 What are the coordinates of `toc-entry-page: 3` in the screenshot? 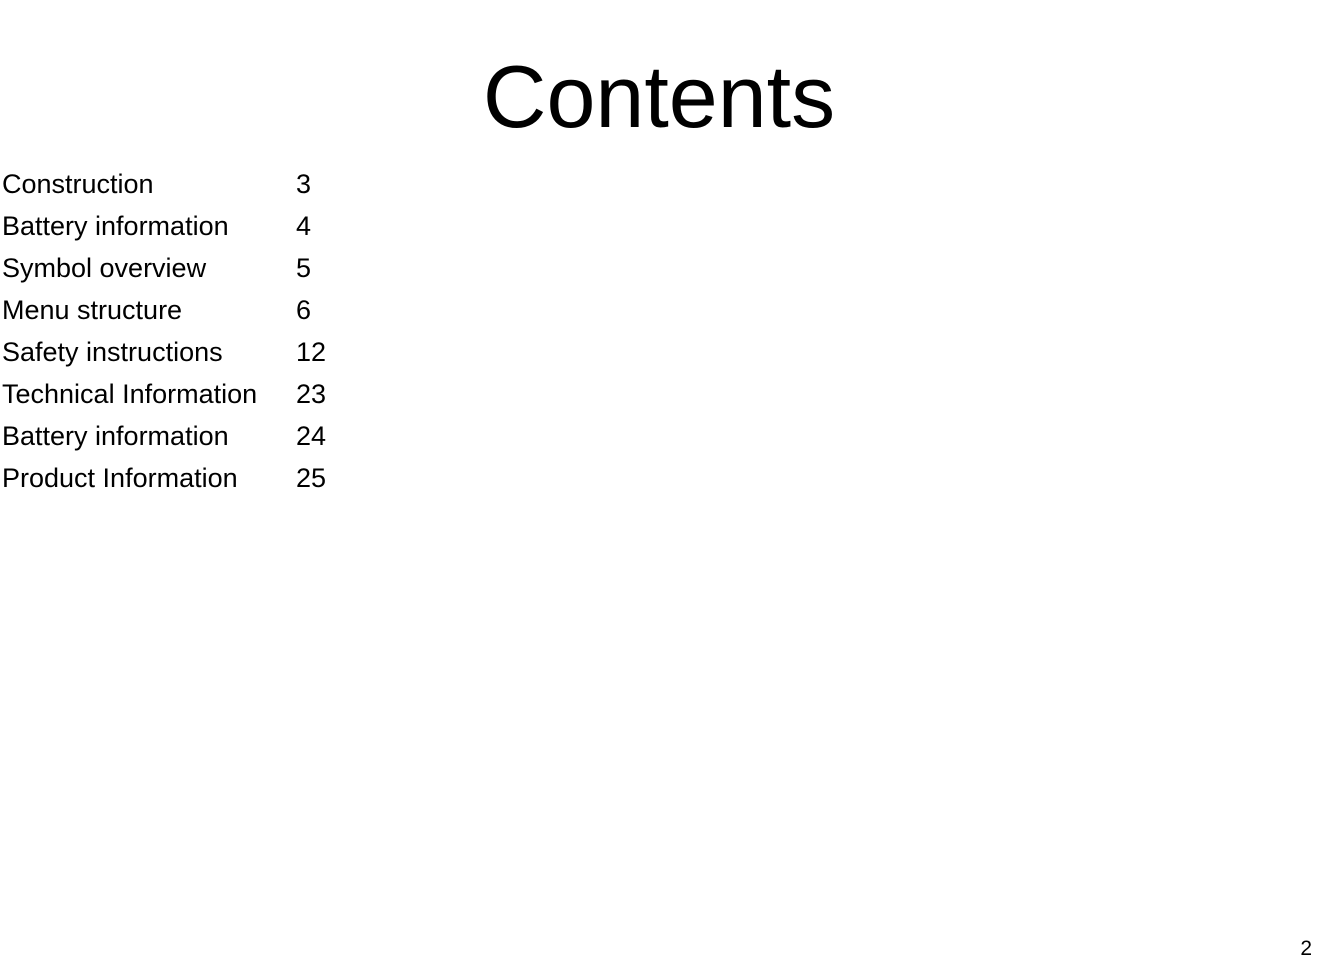 It's located at (304, 184).